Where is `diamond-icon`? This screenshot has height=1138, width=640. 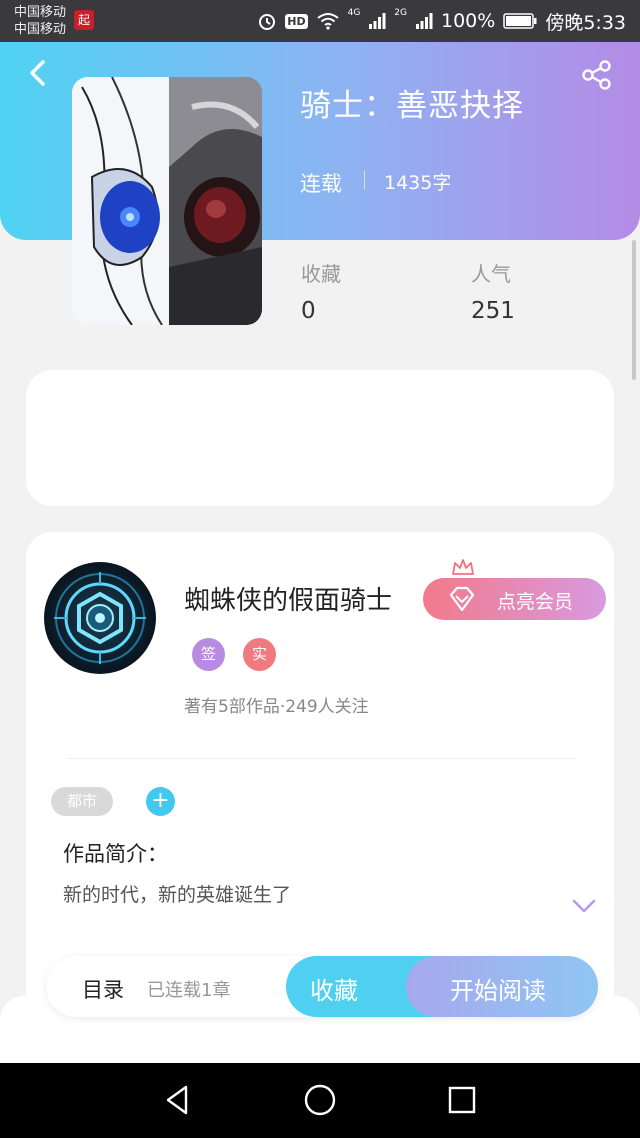
diamond-icon is located at coordinates (462, 599).